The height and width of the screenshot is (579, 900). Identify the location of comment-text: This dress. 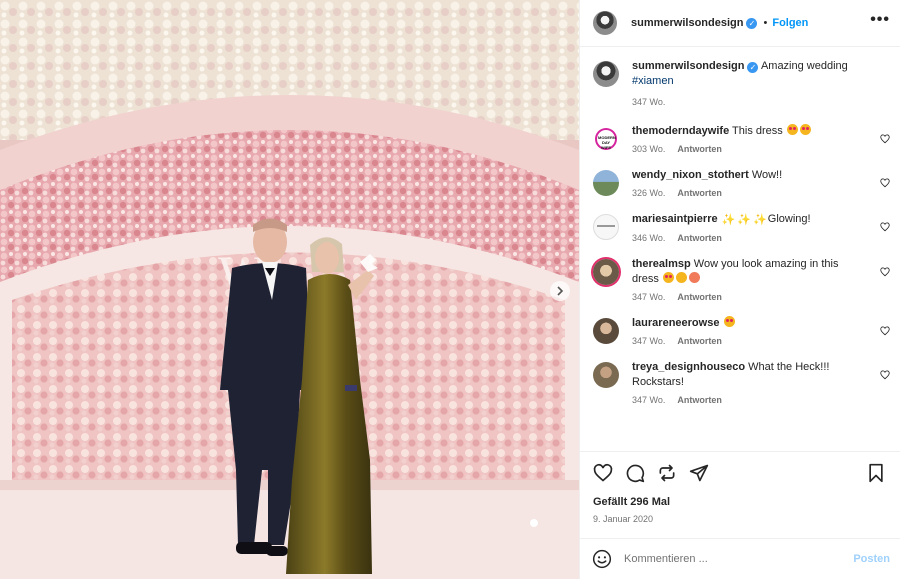
(757, 131).